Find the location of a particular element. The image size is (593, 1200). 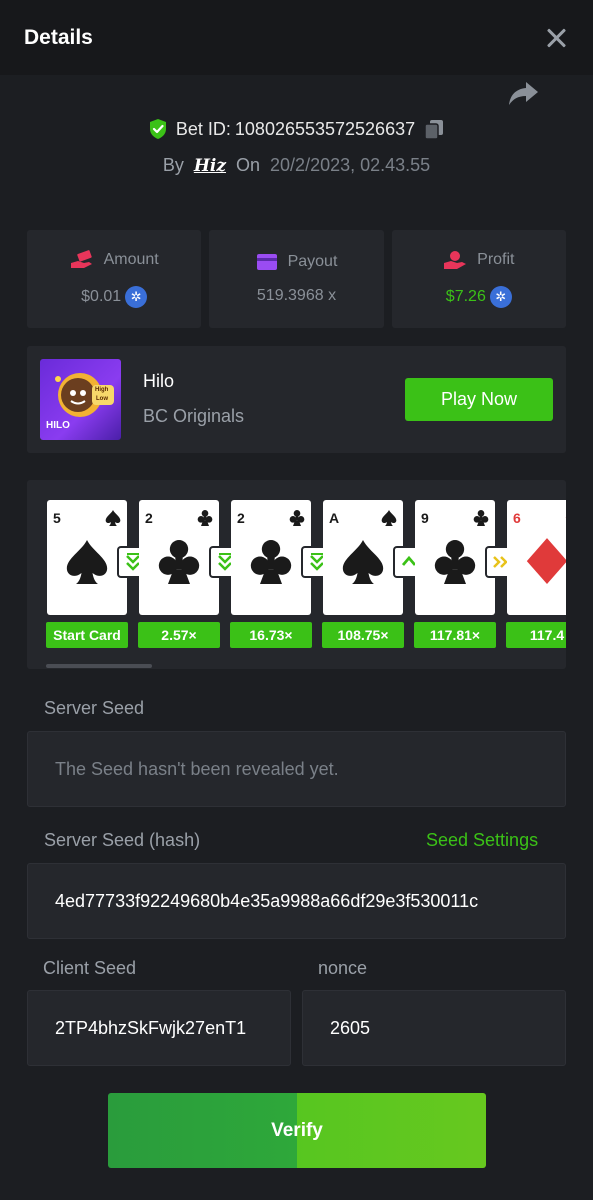

bet-date: 20/2/2023, 02.43.55 is located at coordinates (350, 165).